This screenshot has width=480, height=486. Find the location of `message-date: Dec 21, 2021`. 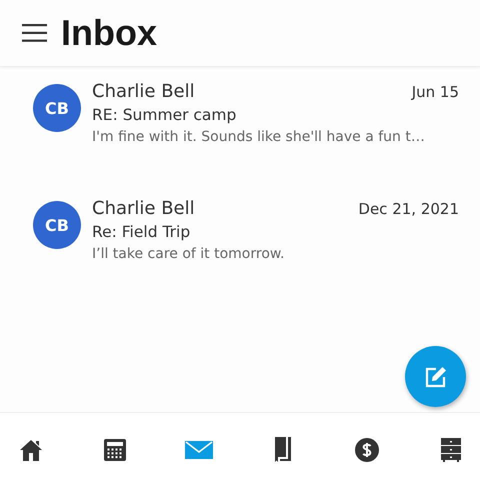

message-date: Dec 21, 2021 is located at coordinates (408, 209).